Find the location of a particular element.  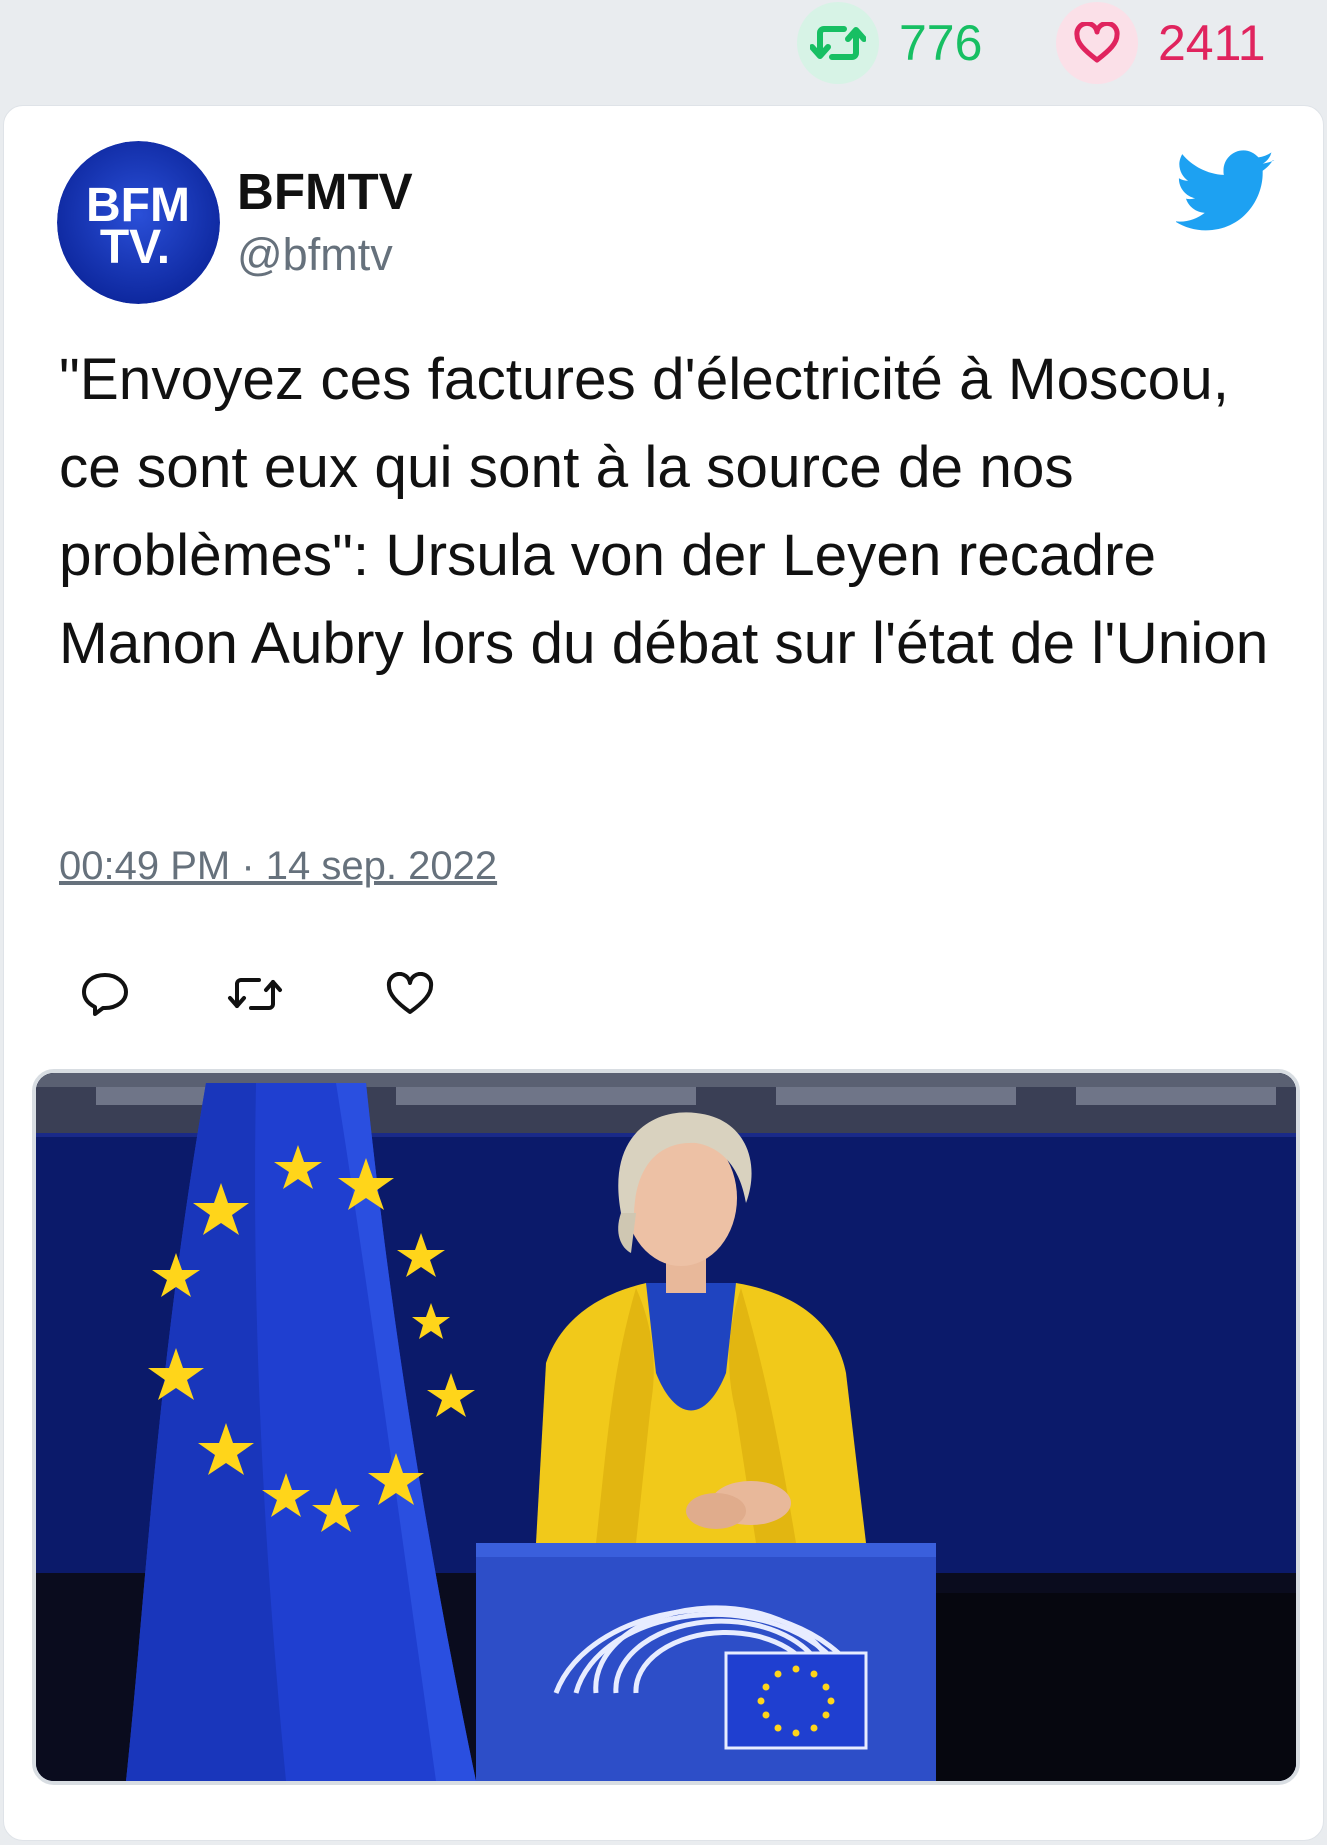

retweet-stat: 776 is located at coordinates (889, 43).